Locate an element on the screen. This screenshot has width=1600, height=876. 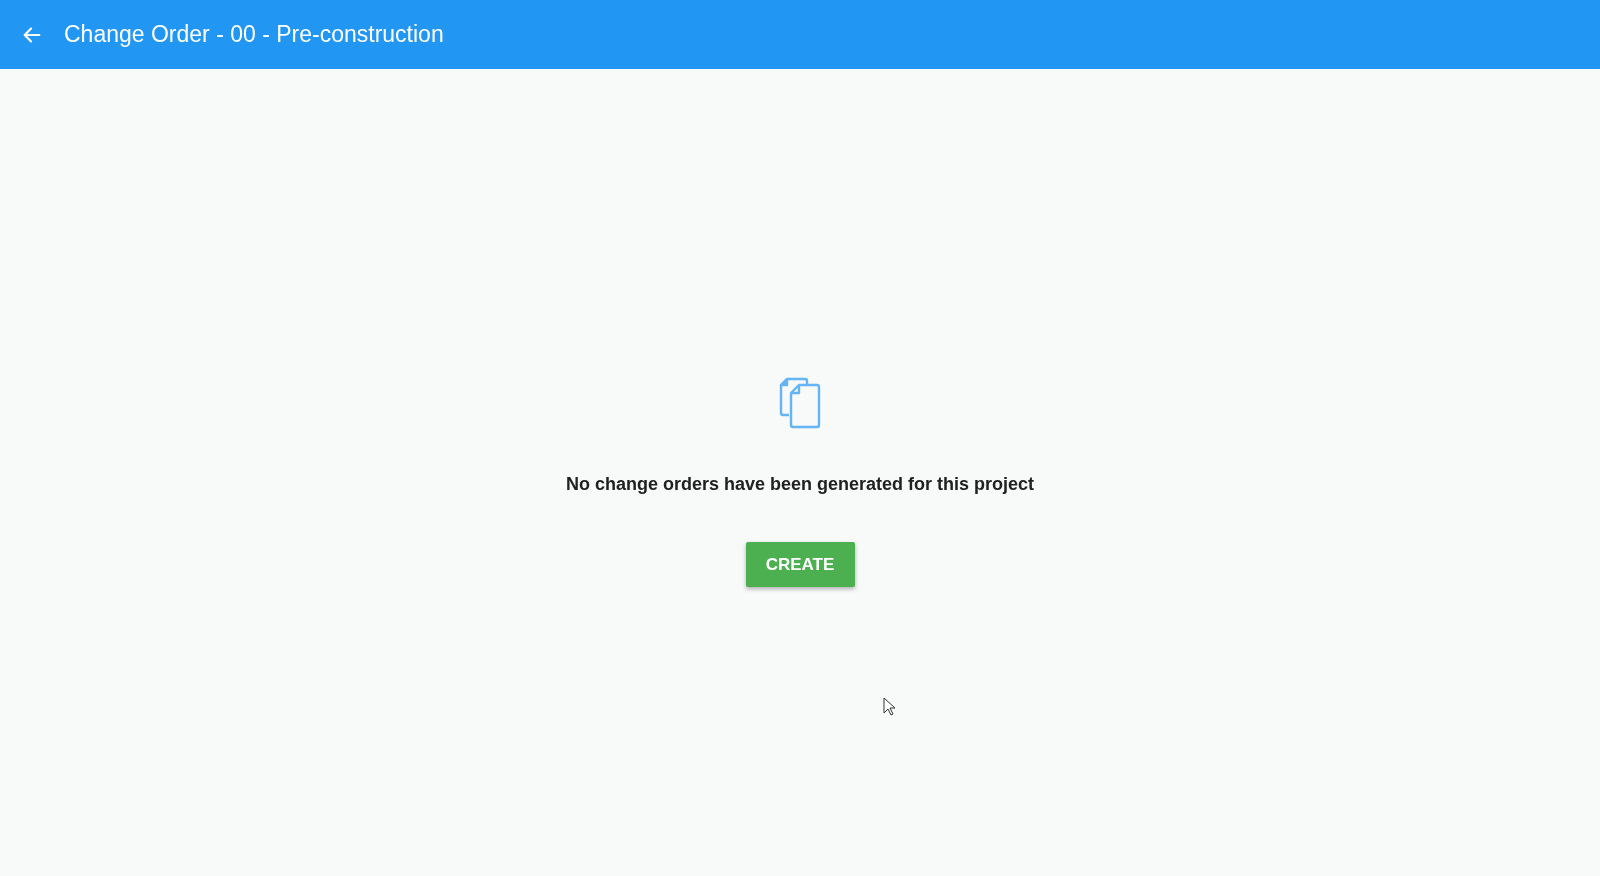
create-button: CREATE is located at coordinates (800, 564).